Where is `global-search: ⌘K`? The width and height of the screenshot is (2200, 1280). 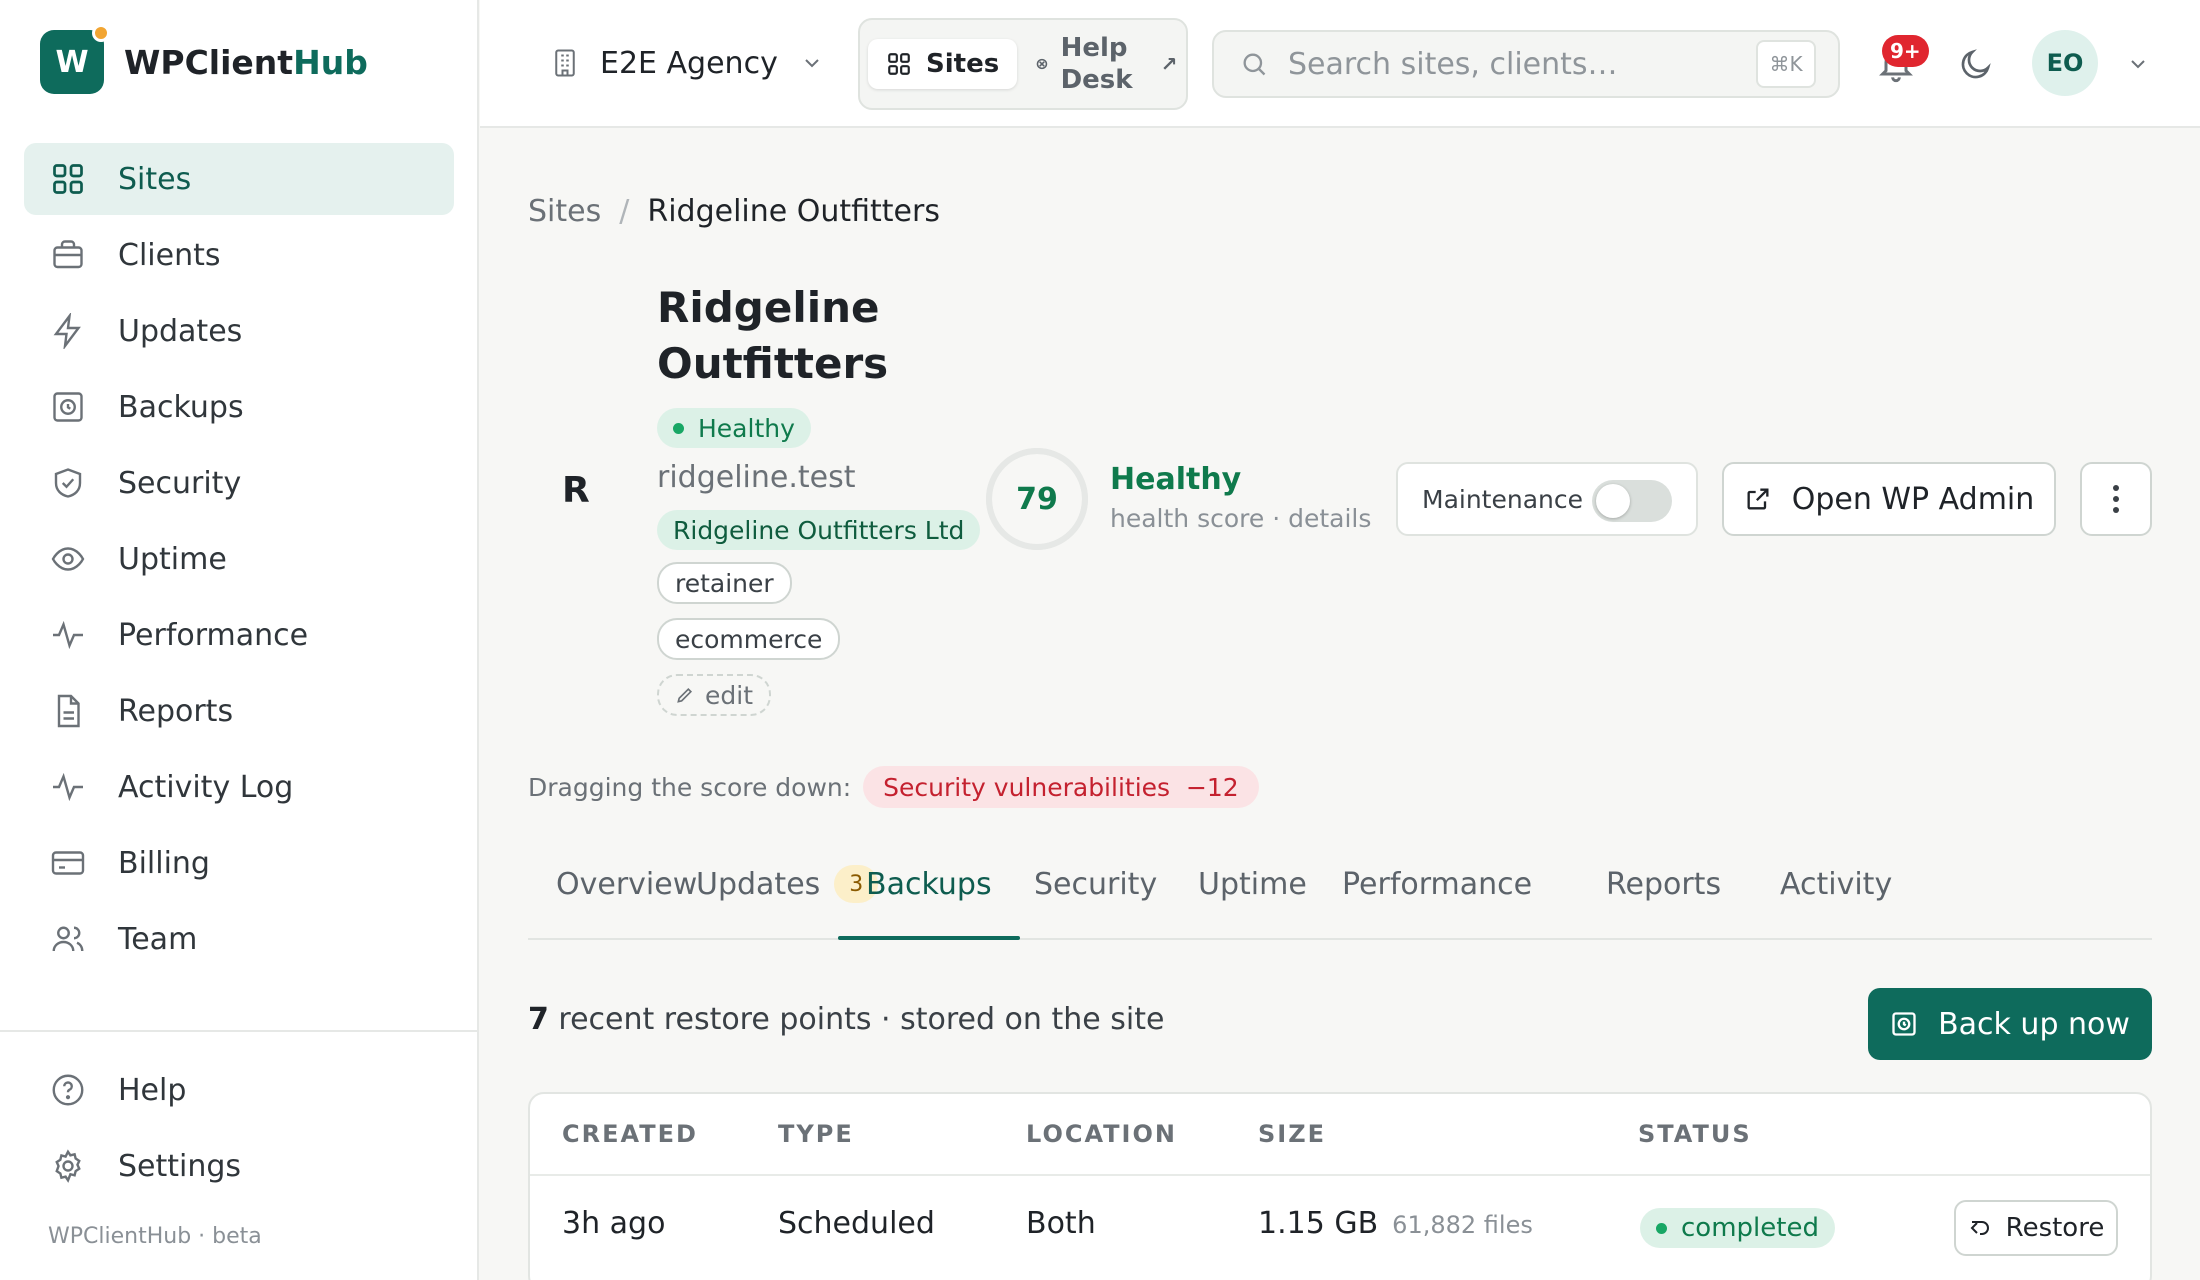 global-search: ⌘K is located at coordinates (1526, 64).